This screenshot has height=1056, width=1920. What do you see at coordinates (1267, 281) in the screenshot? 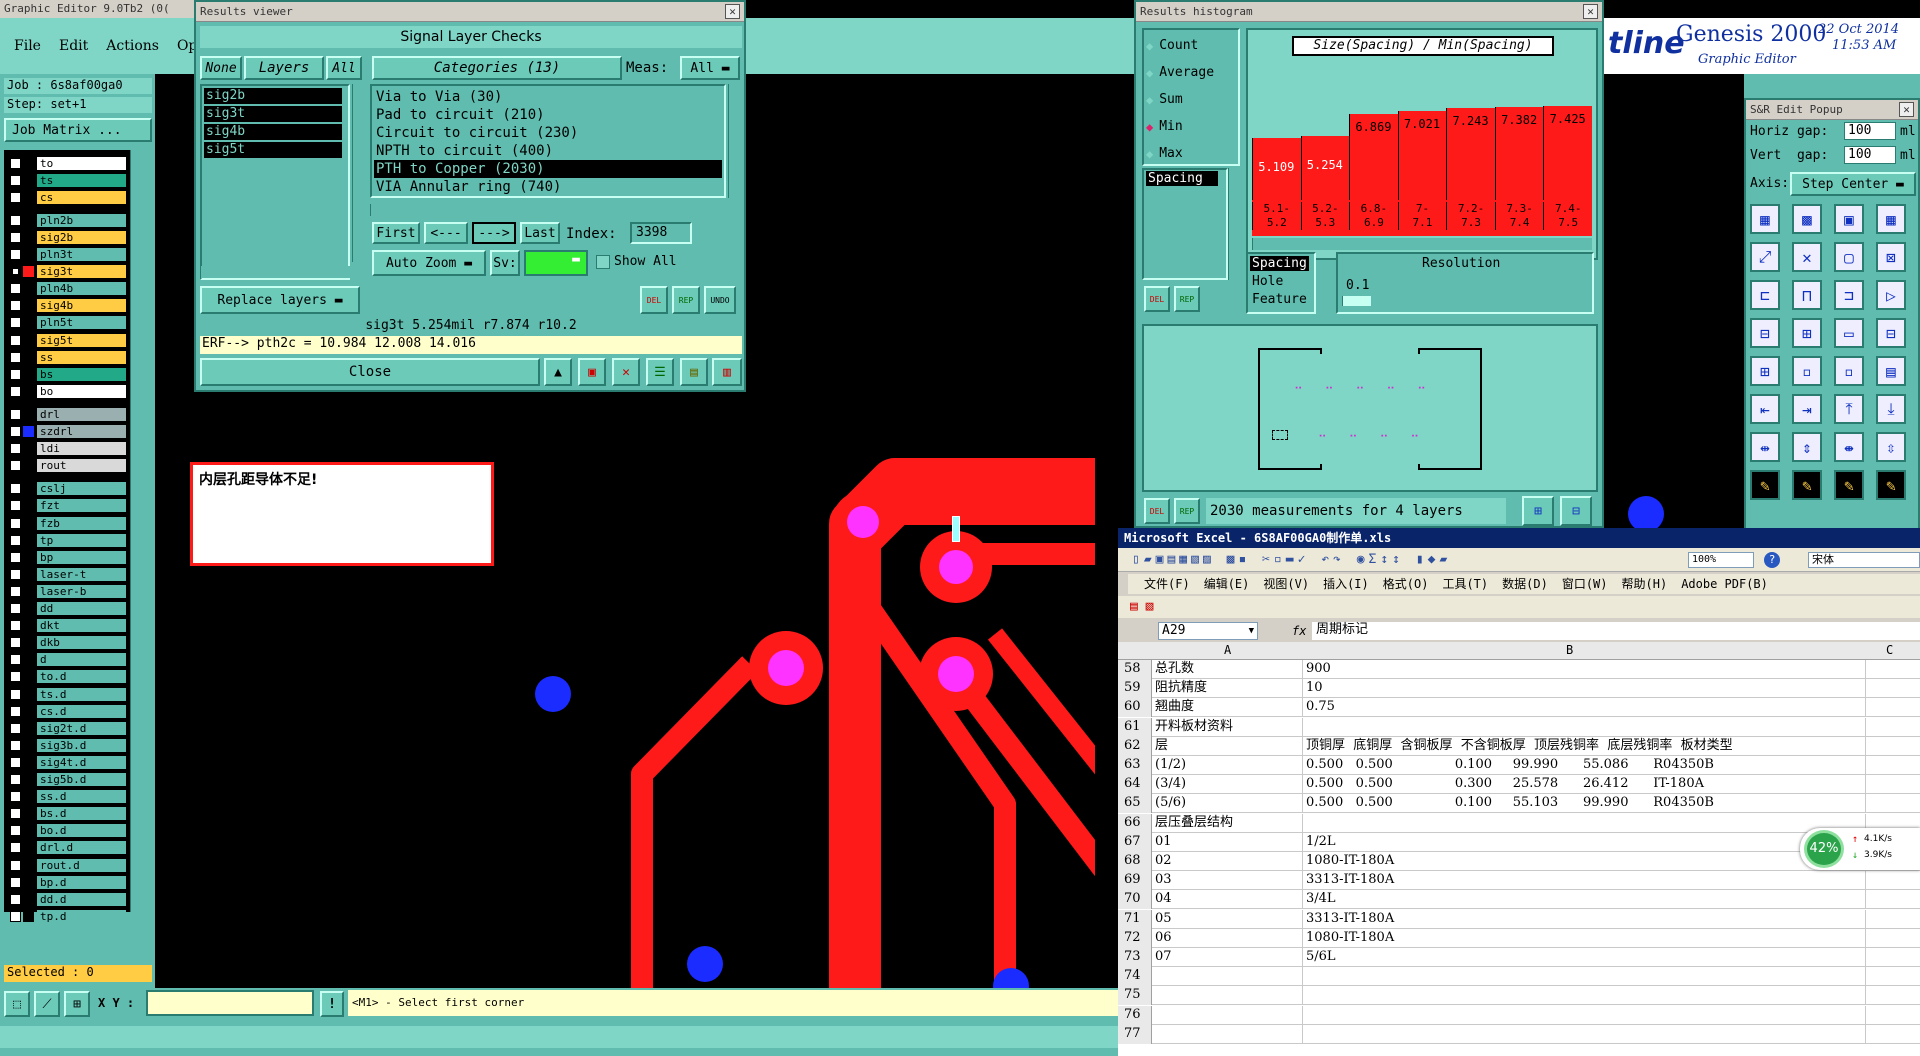
I see `type-hole: Hole` at bounding box center [1267, 281].